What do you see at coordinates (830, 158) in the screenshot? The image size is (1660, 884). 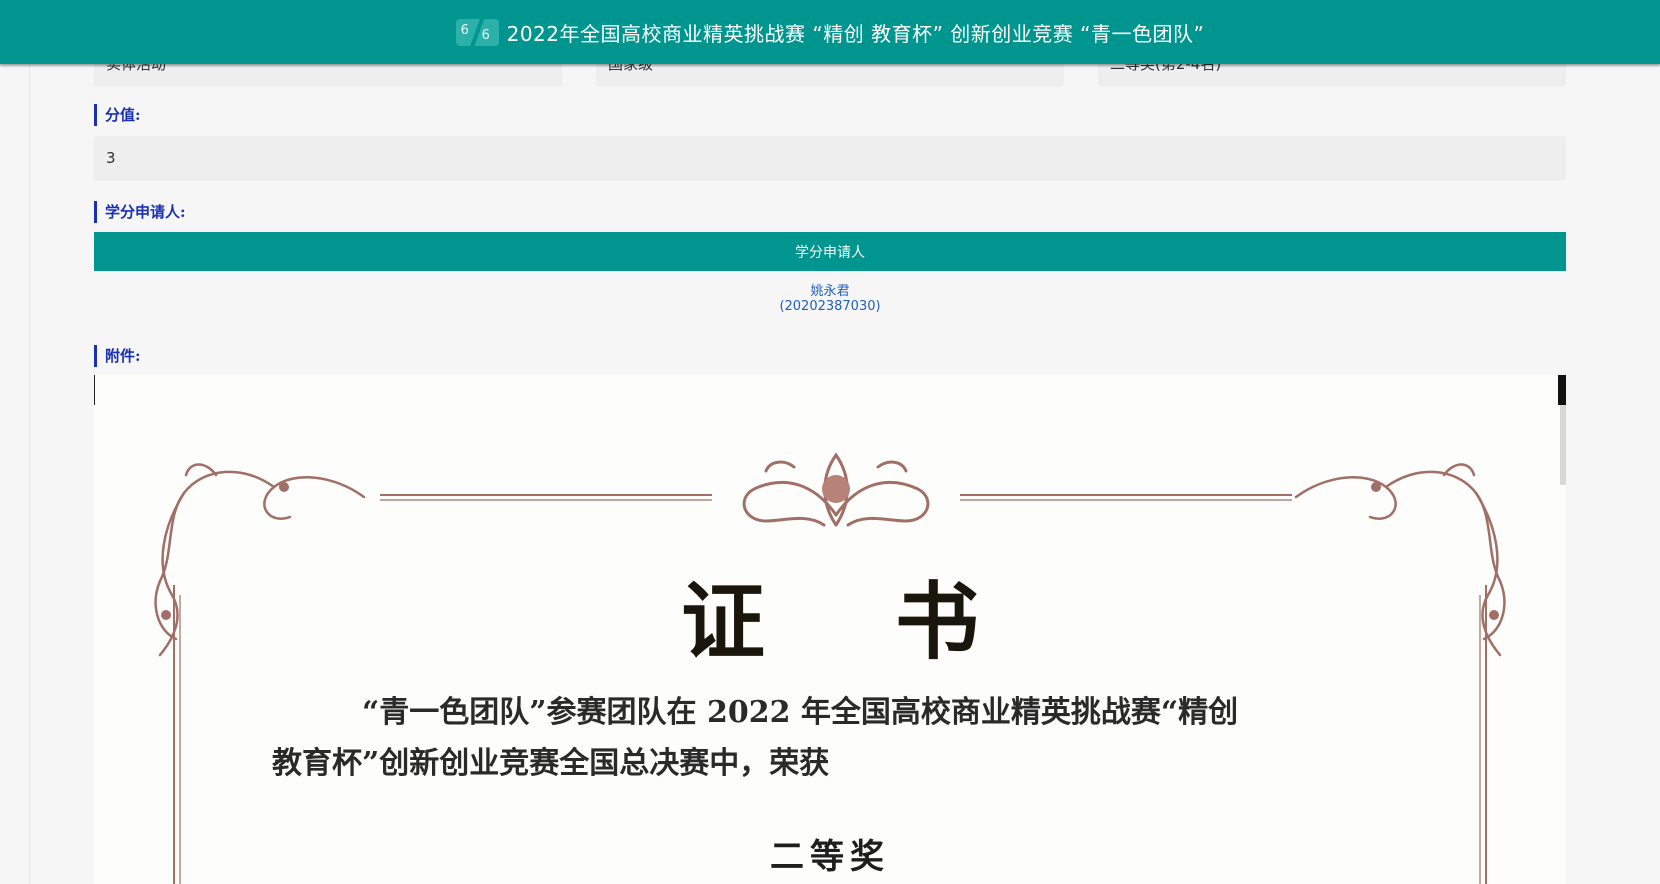 I see `score-value-field: 3` at bounding box center [830, 158].